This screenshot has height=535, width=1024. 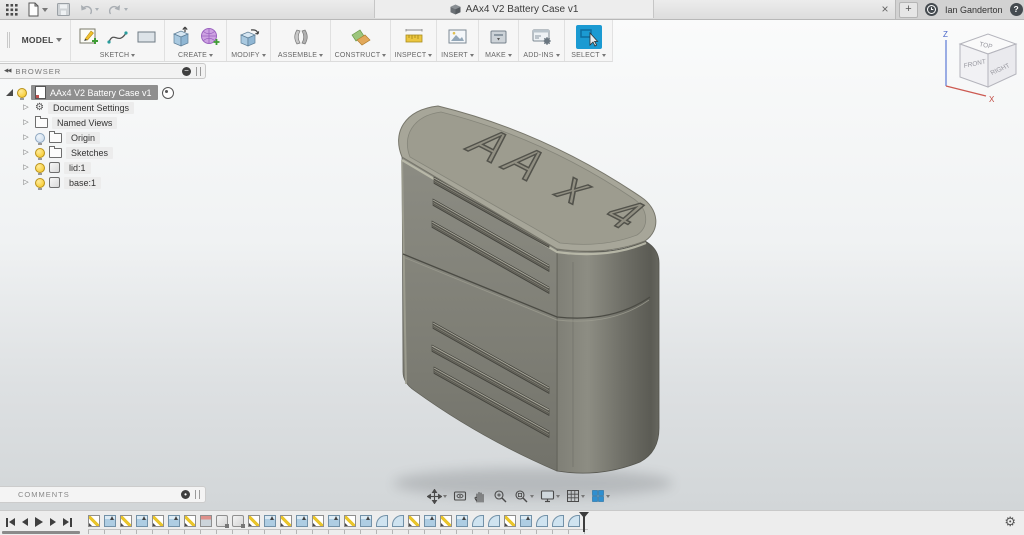 What do you see at coordinates (37, 9) in the screenshot?
I see `file-menu-icon` at bounding box center [37, 9].